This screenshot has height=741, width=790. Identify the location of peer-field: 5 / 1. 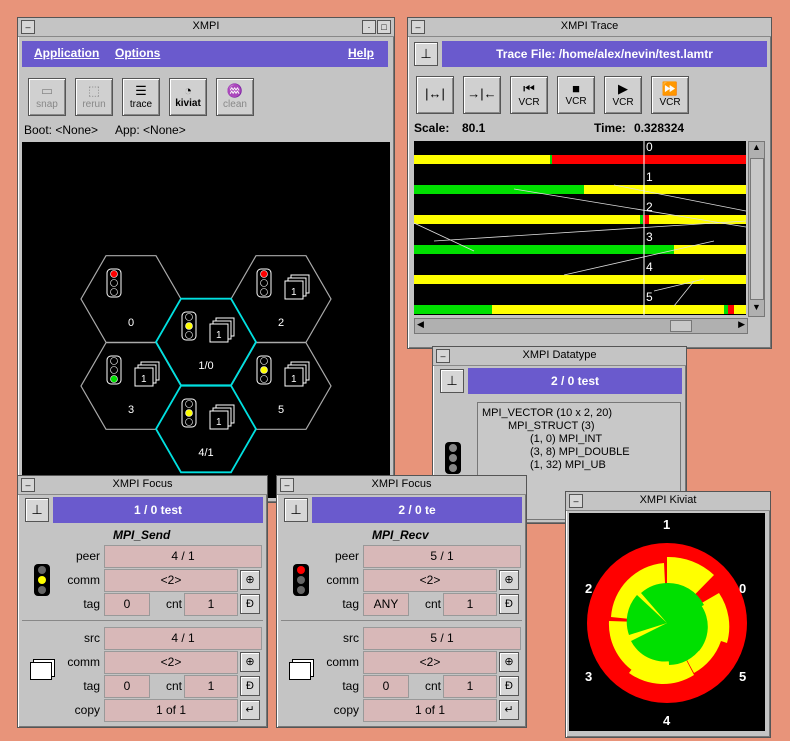
(442, 556).